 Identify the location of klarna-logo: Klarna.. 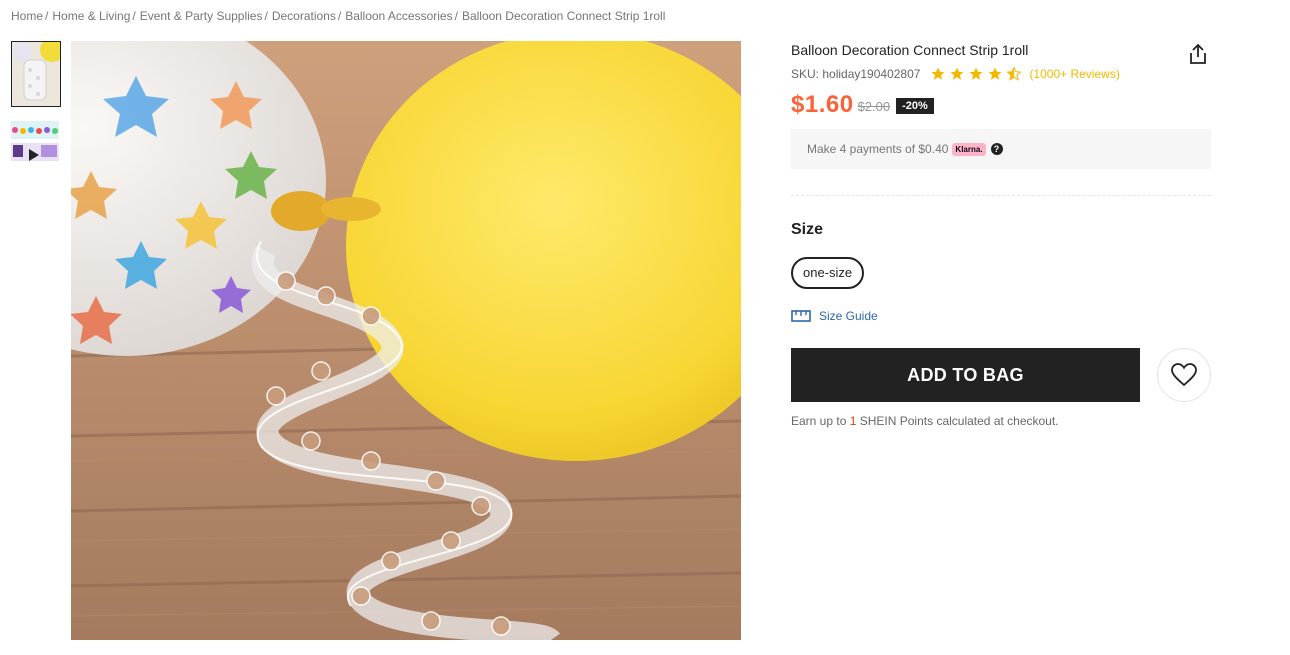
(969, 149).